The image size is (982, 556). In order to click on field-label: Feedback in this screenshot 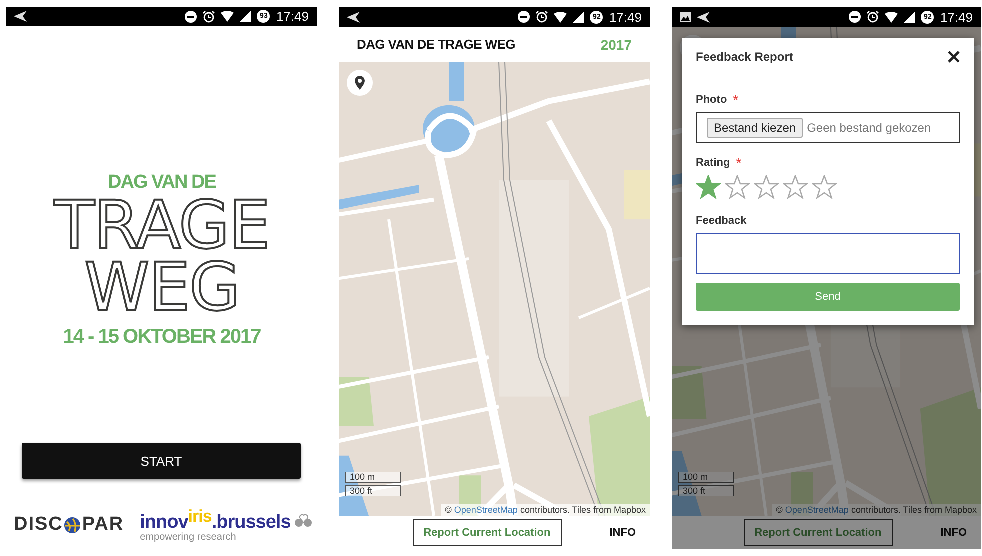, I will do `click(721, 221)`.